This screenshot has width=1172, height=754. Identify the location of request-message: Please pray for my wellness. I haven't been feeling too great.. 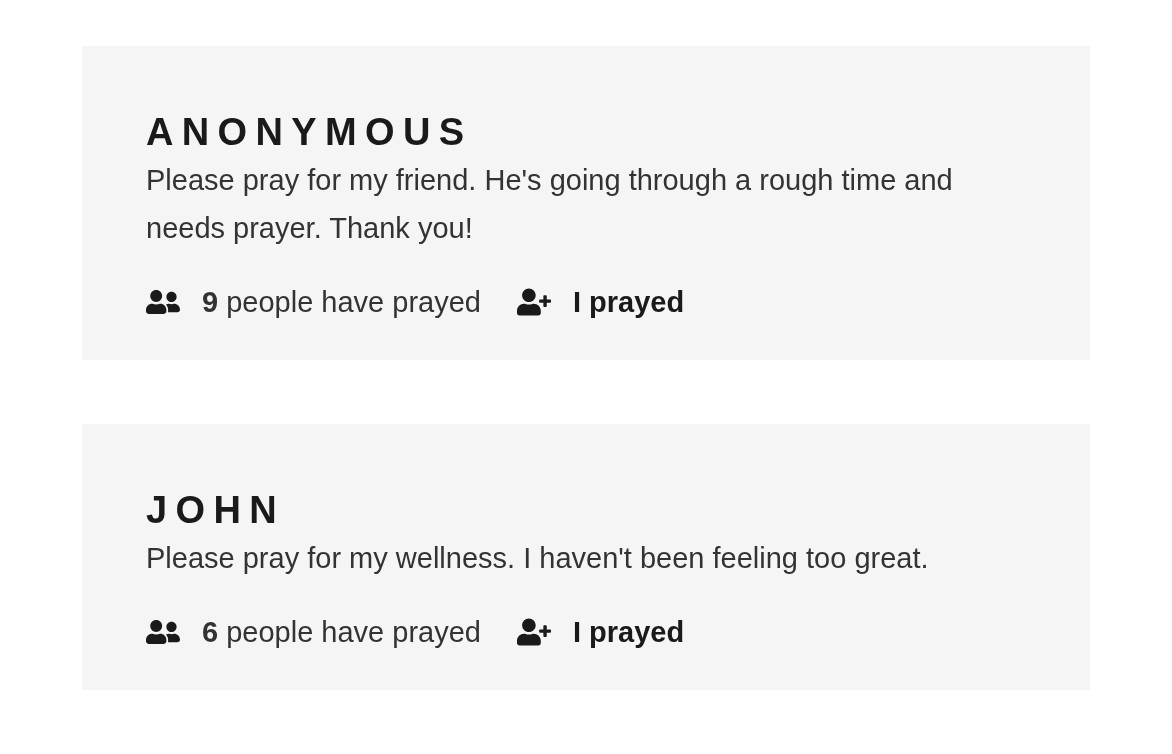
(538, 558).